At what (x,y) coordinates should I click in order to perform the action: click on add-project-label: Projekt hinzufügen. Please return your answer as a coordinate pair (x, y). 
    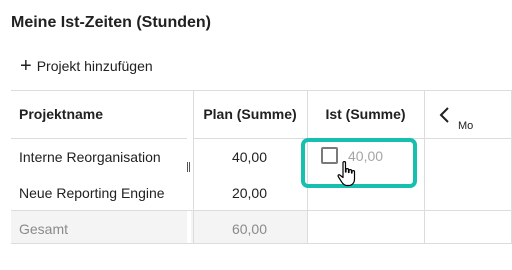
    Looking at the image, I should click on (94, 66).